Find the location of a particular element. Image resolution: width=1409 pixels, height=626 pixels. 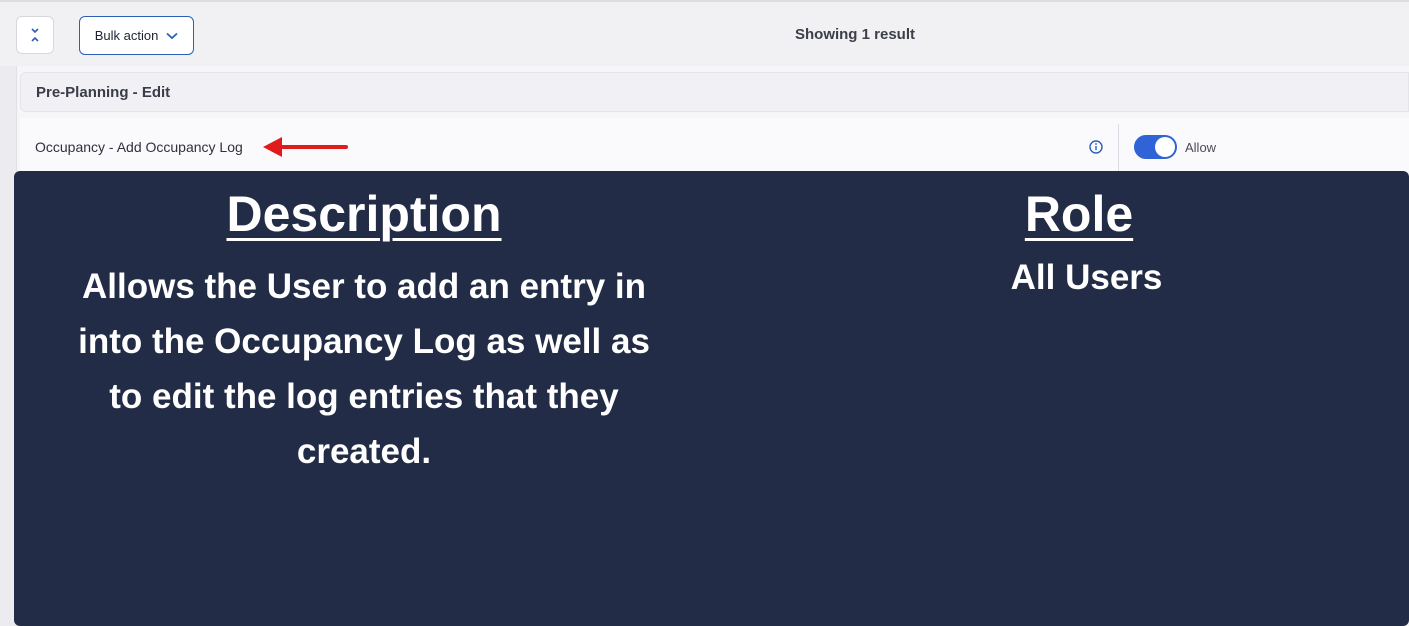

chevron-down-icon is located at coordinates (172, 35).